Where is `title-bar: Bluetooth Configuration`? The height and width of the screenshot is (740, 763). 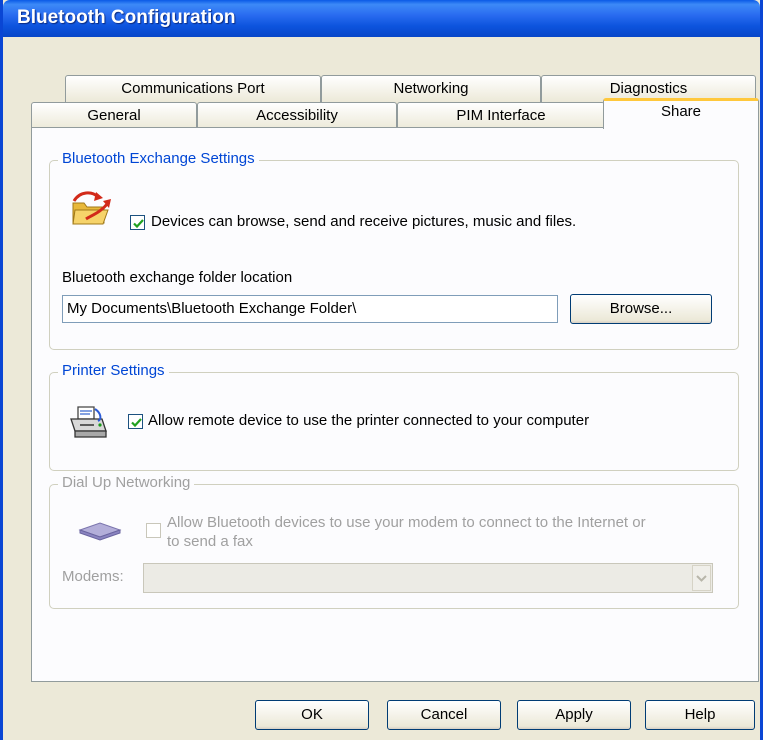
title-bar: Bluetooth Configuration is located at coordinates (381, 18).